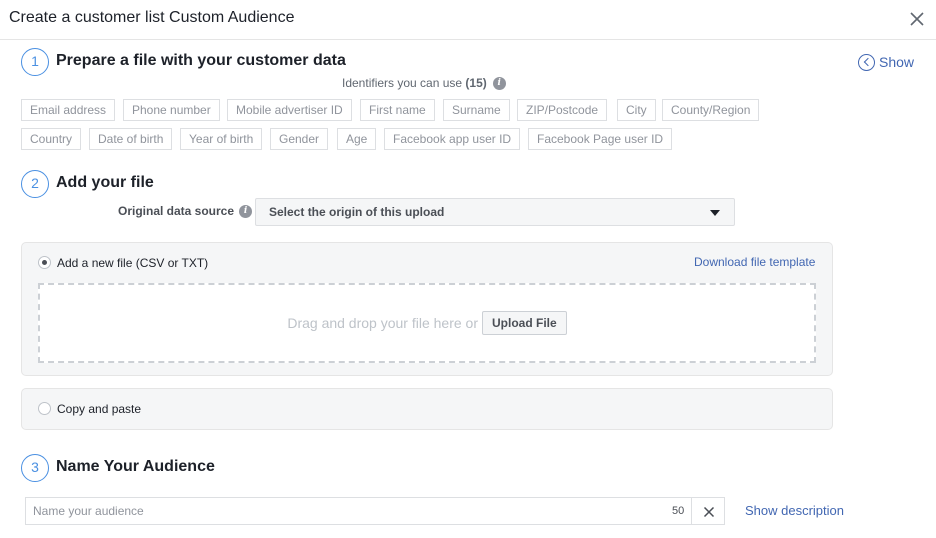 The image size is (936, 538). I want to click on step-number-1: 1, so click(35, 62).